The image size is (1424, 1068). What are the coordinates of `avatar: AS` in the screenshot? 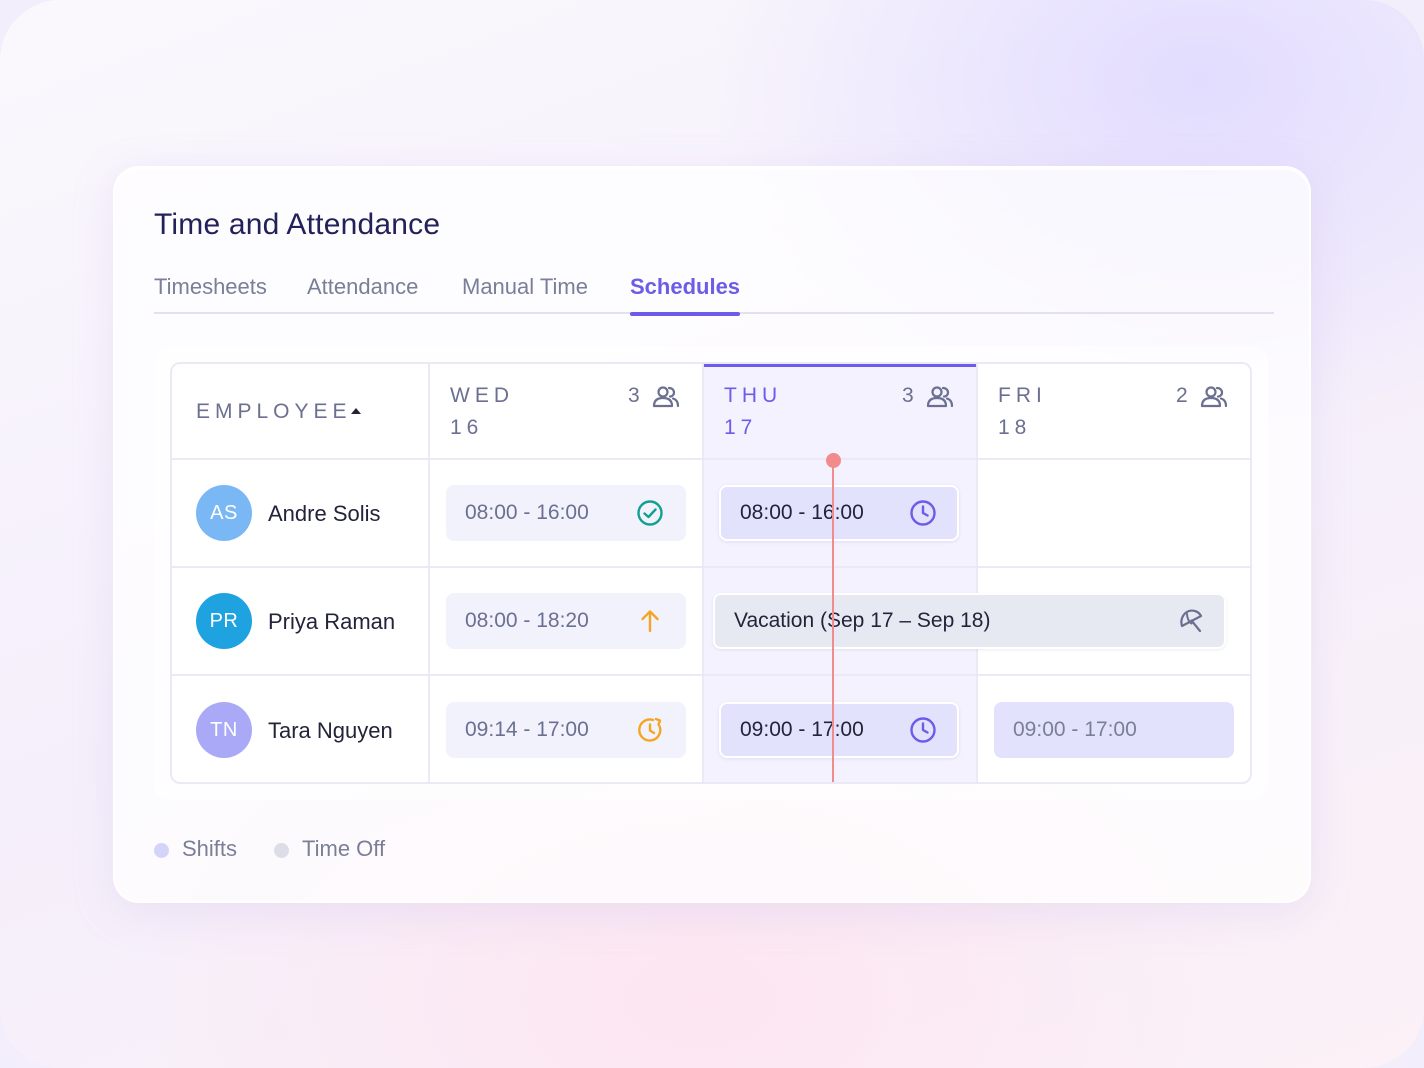 It's located at (224, 513).